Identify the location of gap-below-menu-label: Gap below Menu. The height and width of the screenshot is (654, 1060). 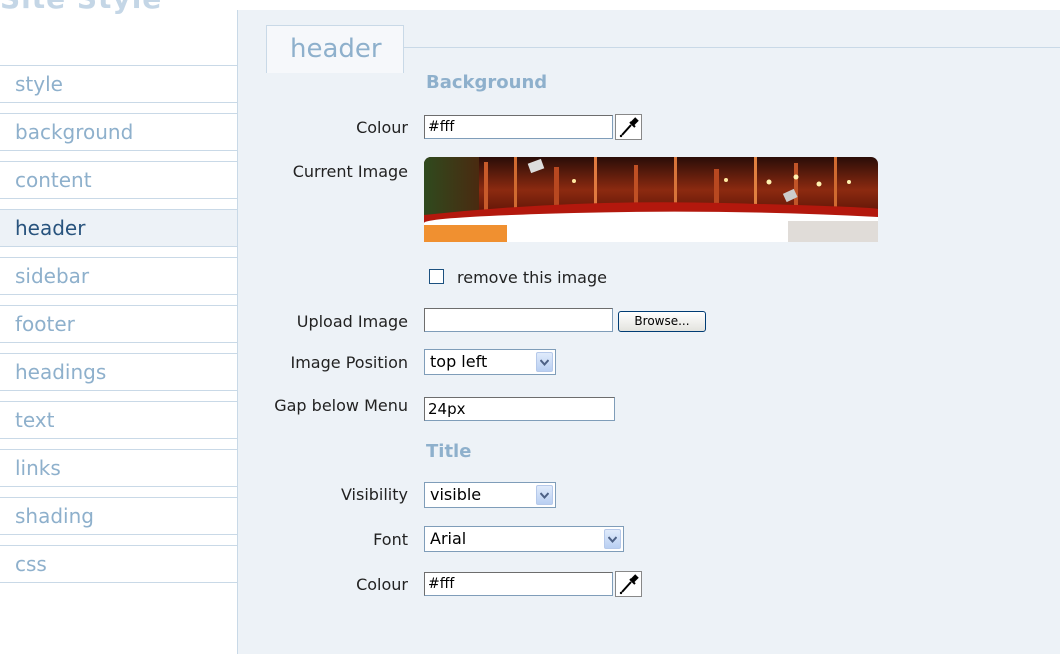
(341, 405).